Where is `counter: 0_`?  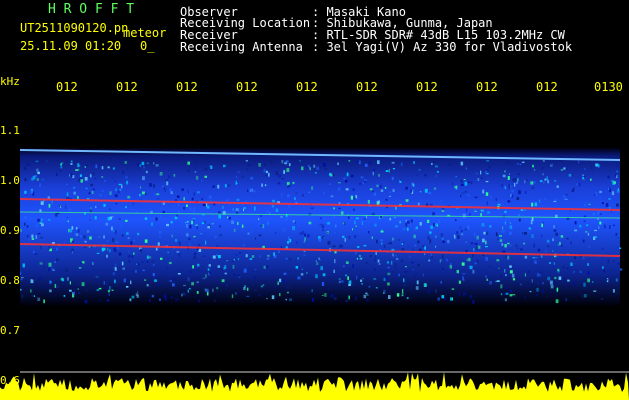
counter: 0_ is located at coordinates (147, 46).